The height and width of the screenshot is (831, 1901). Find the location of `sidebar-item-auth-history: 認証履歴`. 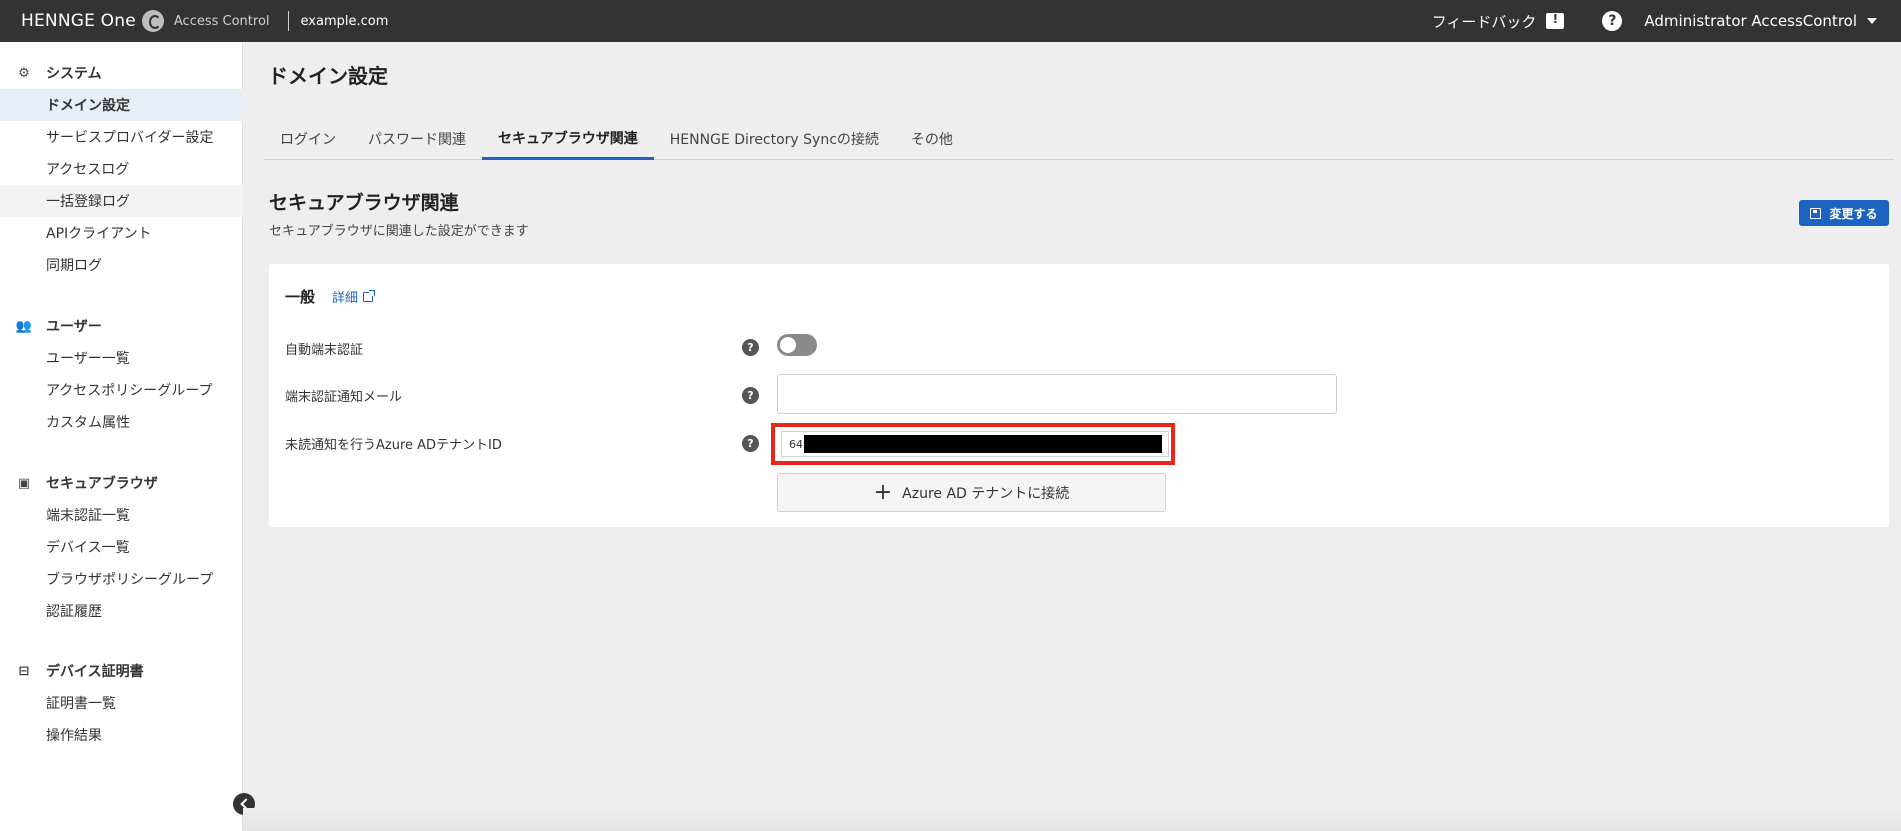

sidebar-item-auth-history: 認証履歴 is located at coordinates (121, 611).